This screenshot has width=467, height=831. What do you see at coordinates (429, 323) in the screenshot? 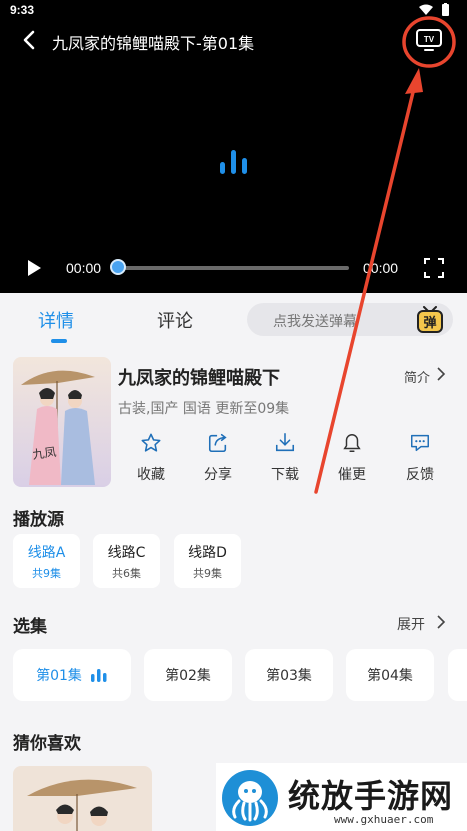
I see `danmaku-icon-label: 弹` at bounding box center [429, 323].